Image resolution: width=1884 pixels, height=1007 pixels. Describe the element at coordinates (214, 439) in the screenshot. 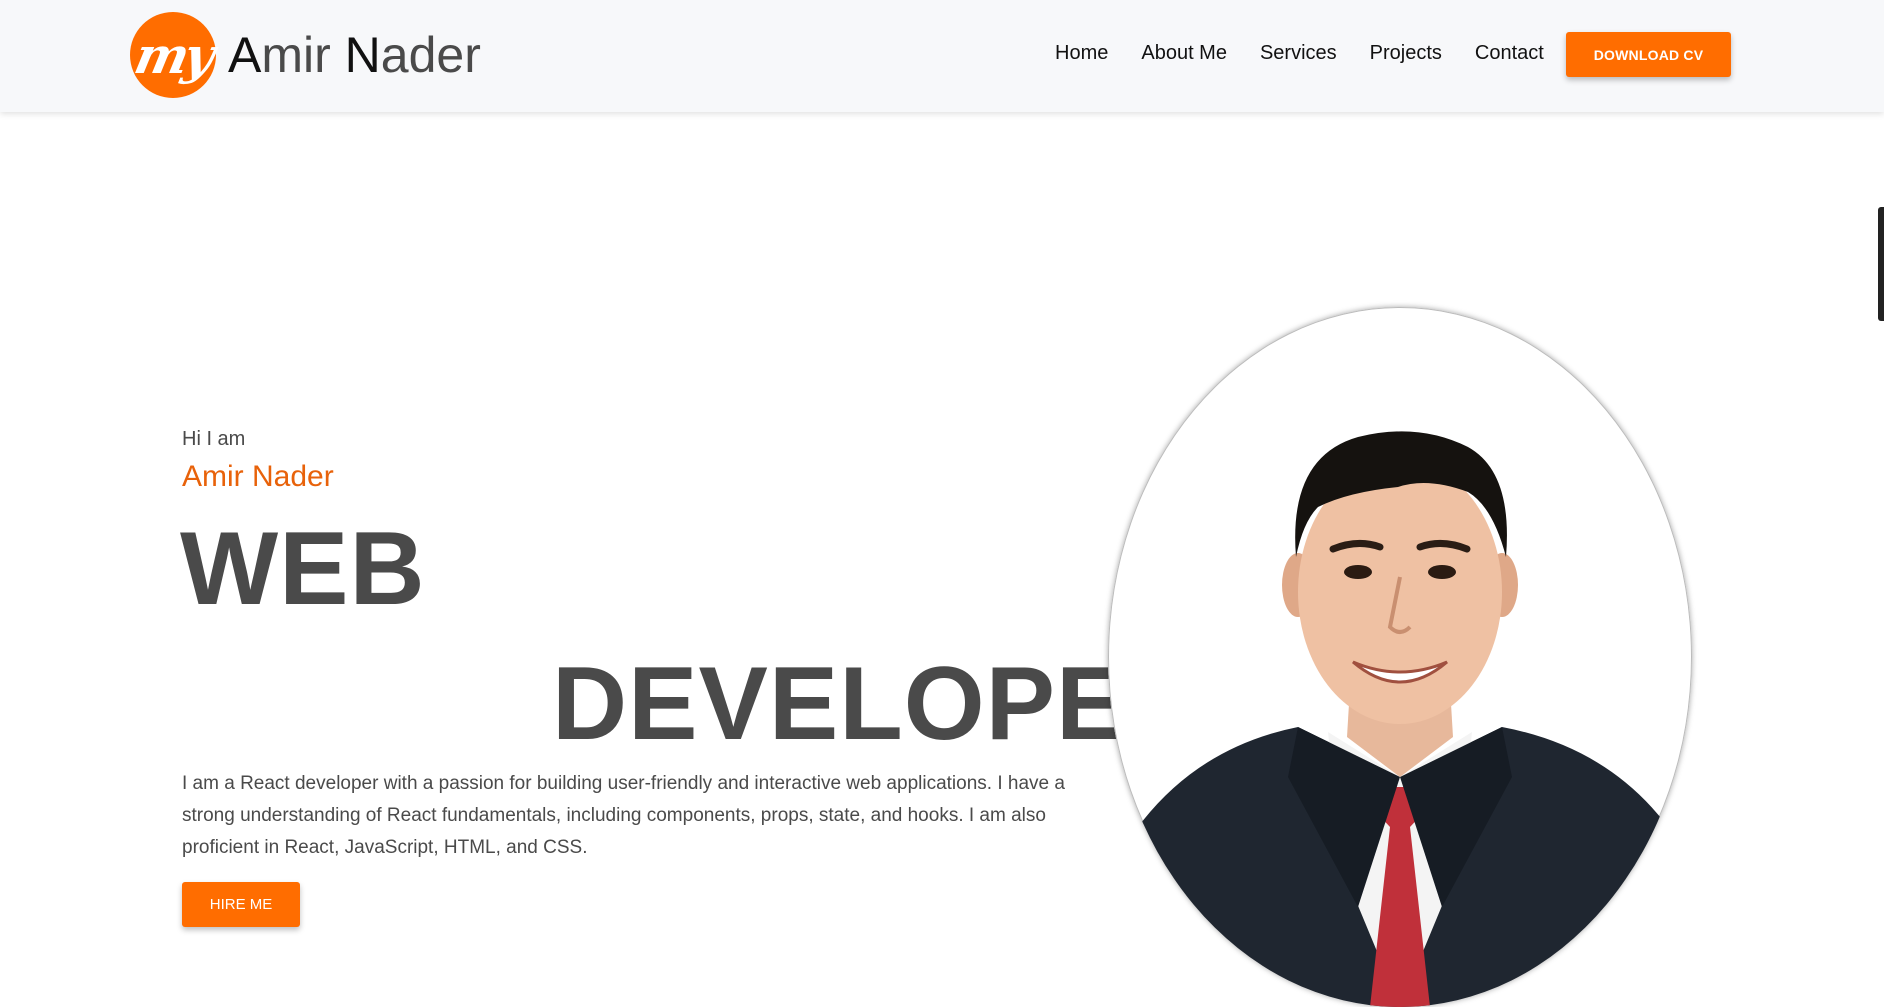

I see `hero-greeting: Hi I am` at that location.